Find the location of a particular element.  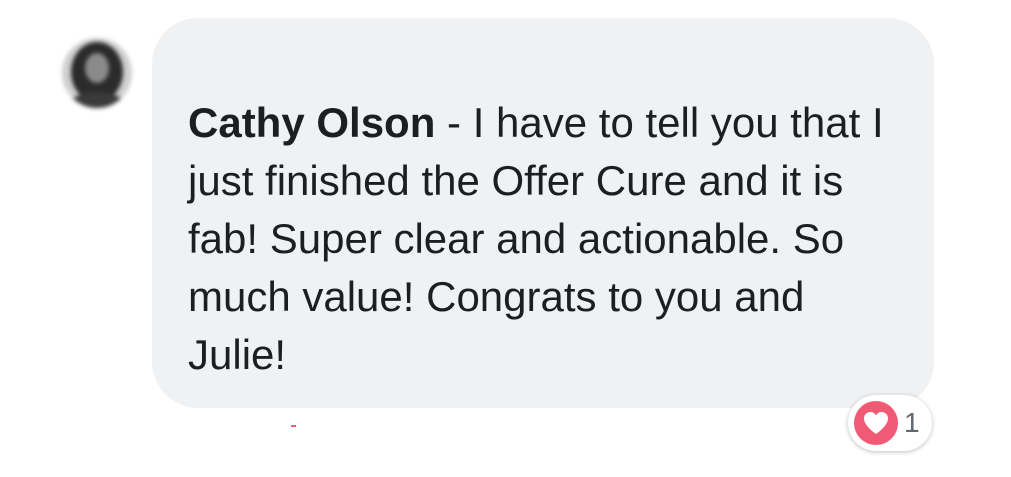

reaction-count-pill: 1 is located at coordinates (890, 423).